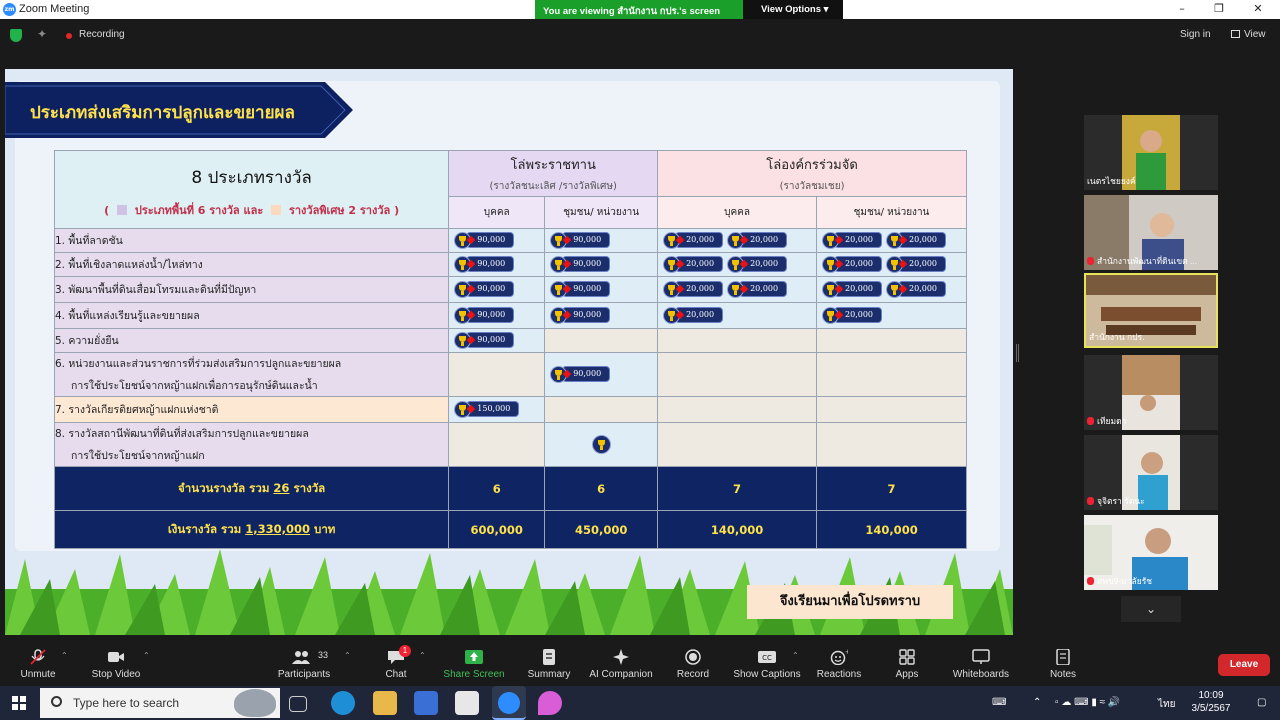 The image size is (1280, 720). What do you see at coordinates (1166, 704) in the screenshot?
I see `language-indicator: ไทย` at bounding box center [1166, 704].